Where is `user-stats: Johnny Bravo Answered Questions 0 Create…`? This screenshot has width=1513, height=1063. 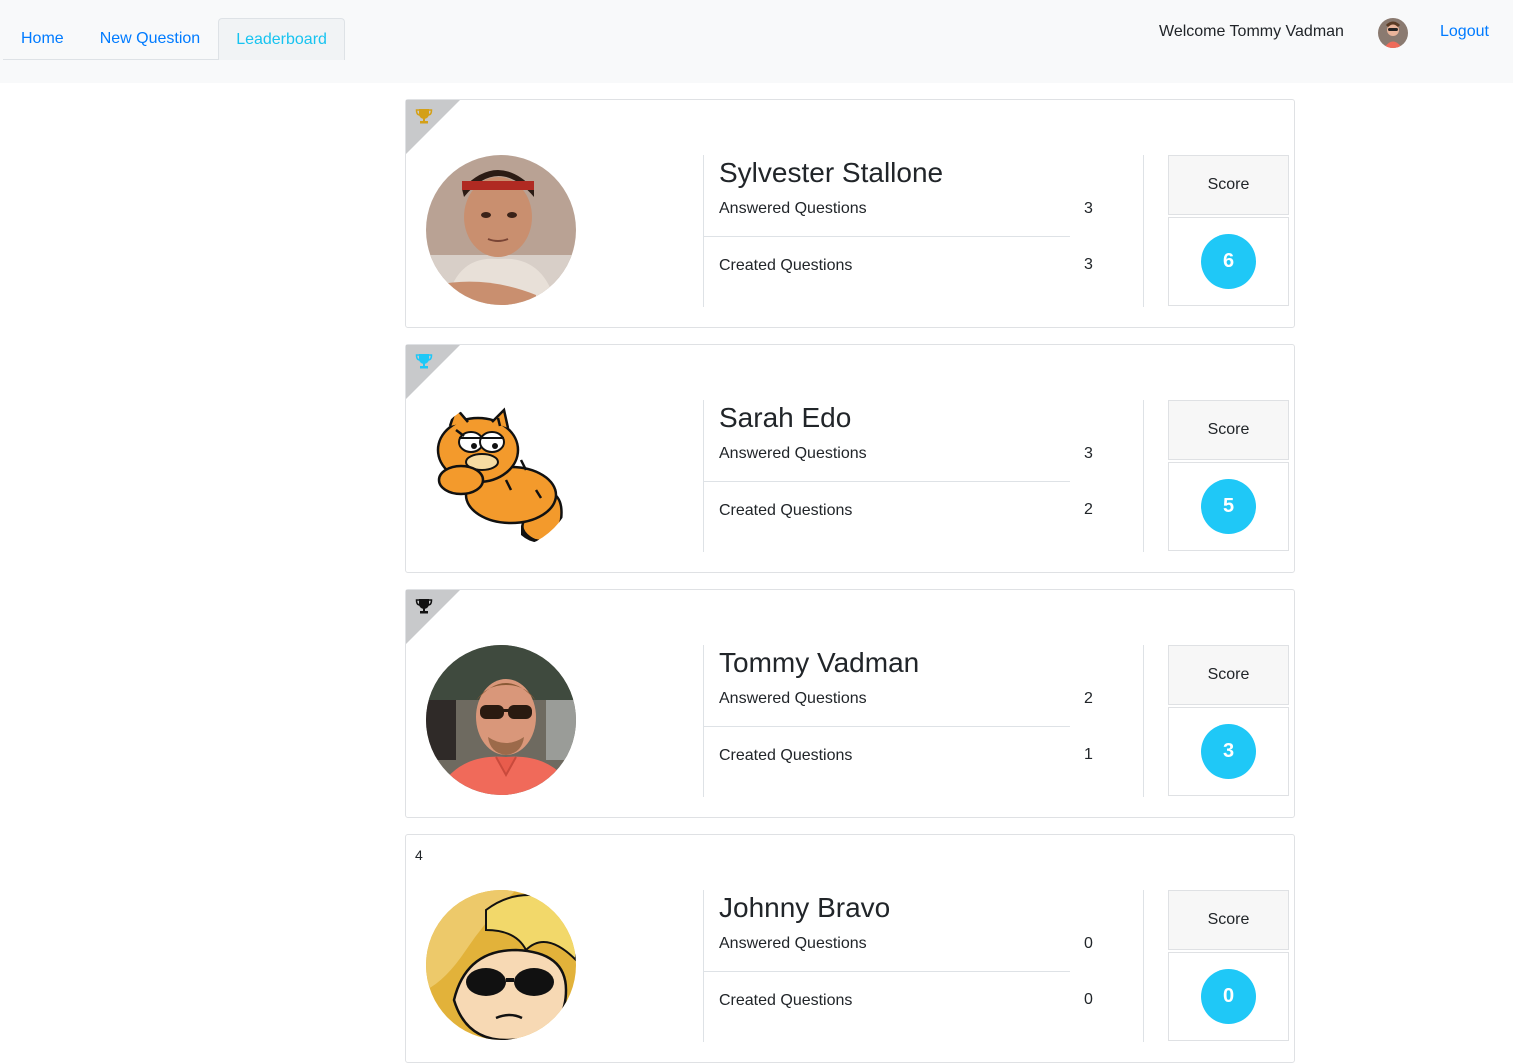 user-stats: Johnny Bravo Answered Questions 0 Create… is located at coordinates (923, 966).